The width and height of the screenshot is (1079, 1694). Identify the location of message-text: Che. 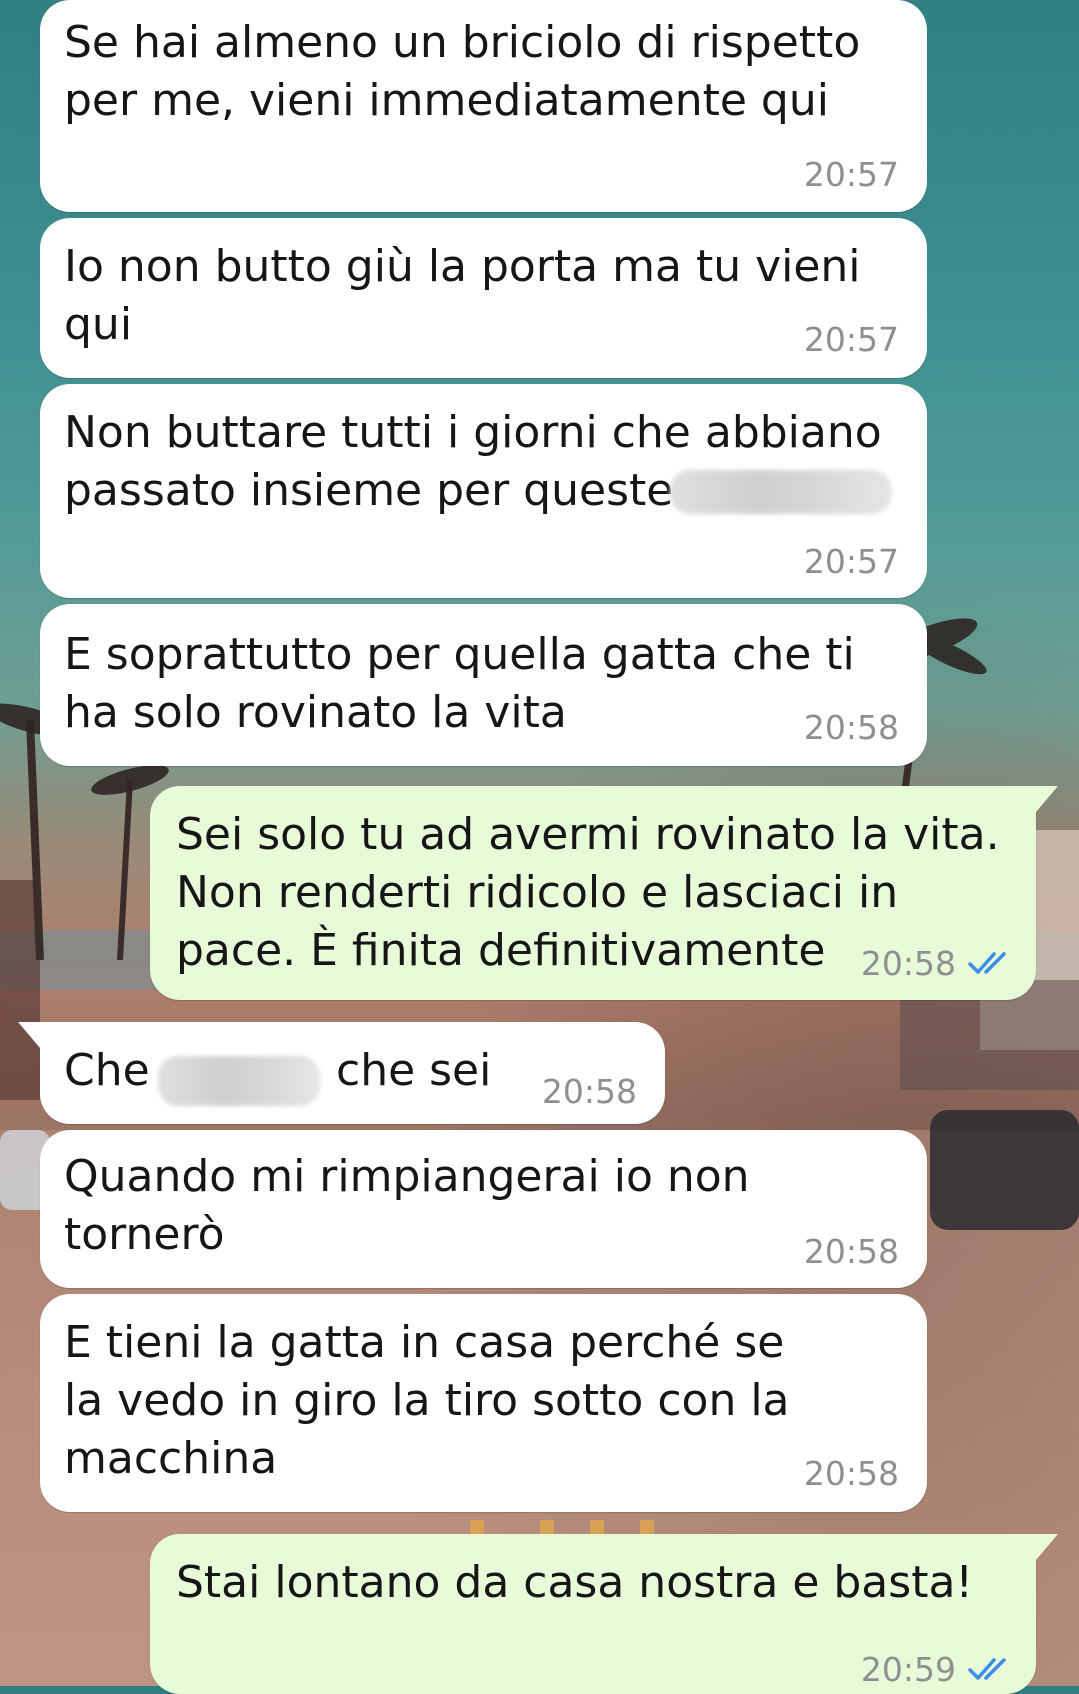
(107, 1070).